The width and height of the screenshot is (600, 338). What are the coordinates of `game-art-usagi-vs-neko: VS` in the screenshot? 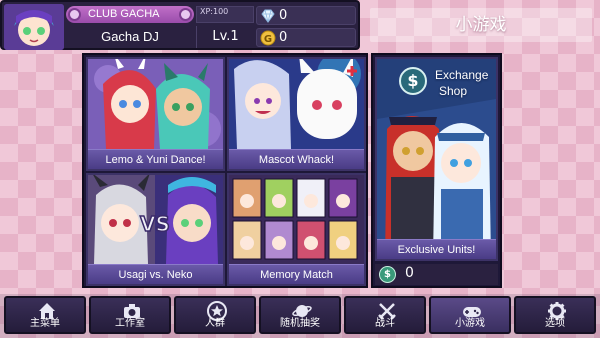 It's located at (155, 219).